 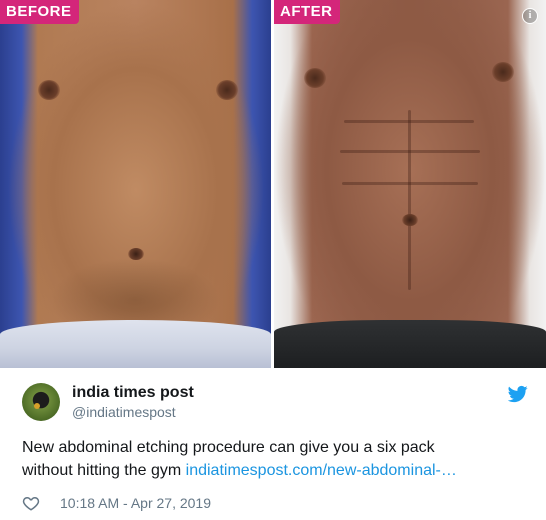 What do you see at coordinates (275, 402) in the screenshot?
I see `tweet-author: india times post @indiatimespost` at bounding box center [275, 402].